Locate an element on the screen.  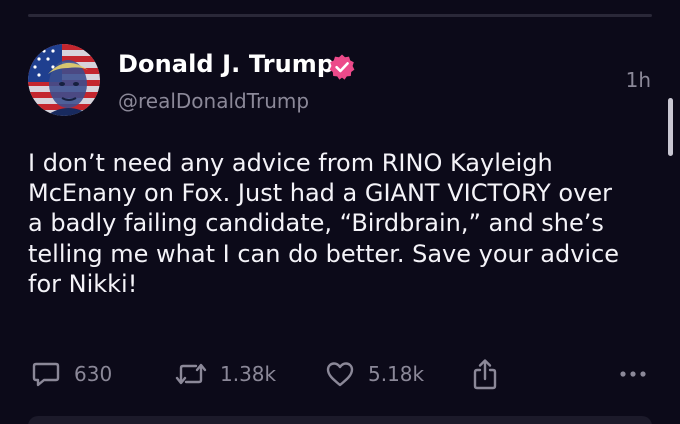
reply-button: 630 is located at coordinates (71, 374).